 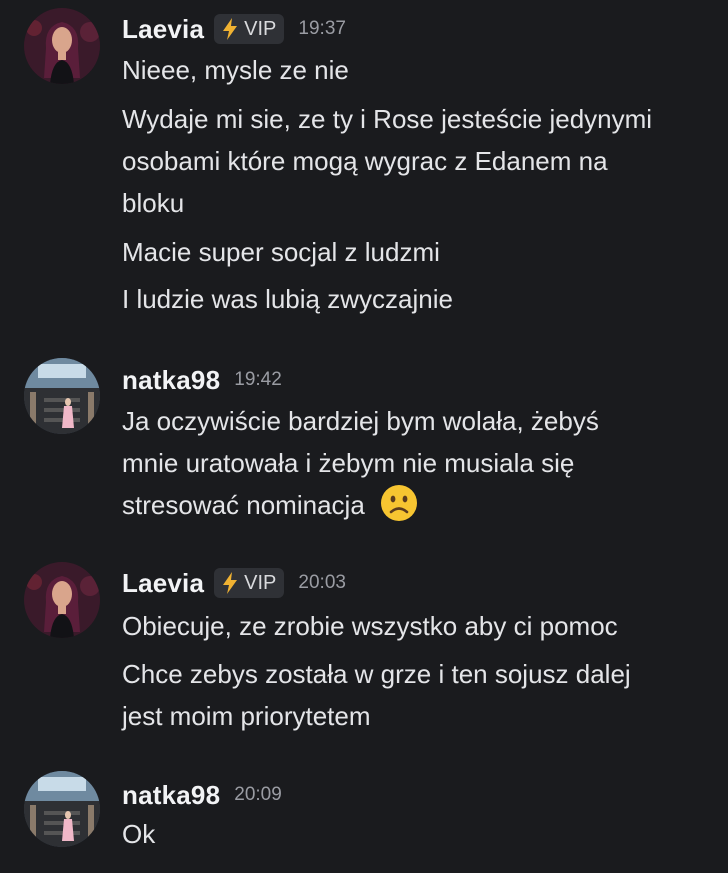 I want to click on message-line: osobami które mogą wygrac z Edanem na, so click(x=365, y=161).